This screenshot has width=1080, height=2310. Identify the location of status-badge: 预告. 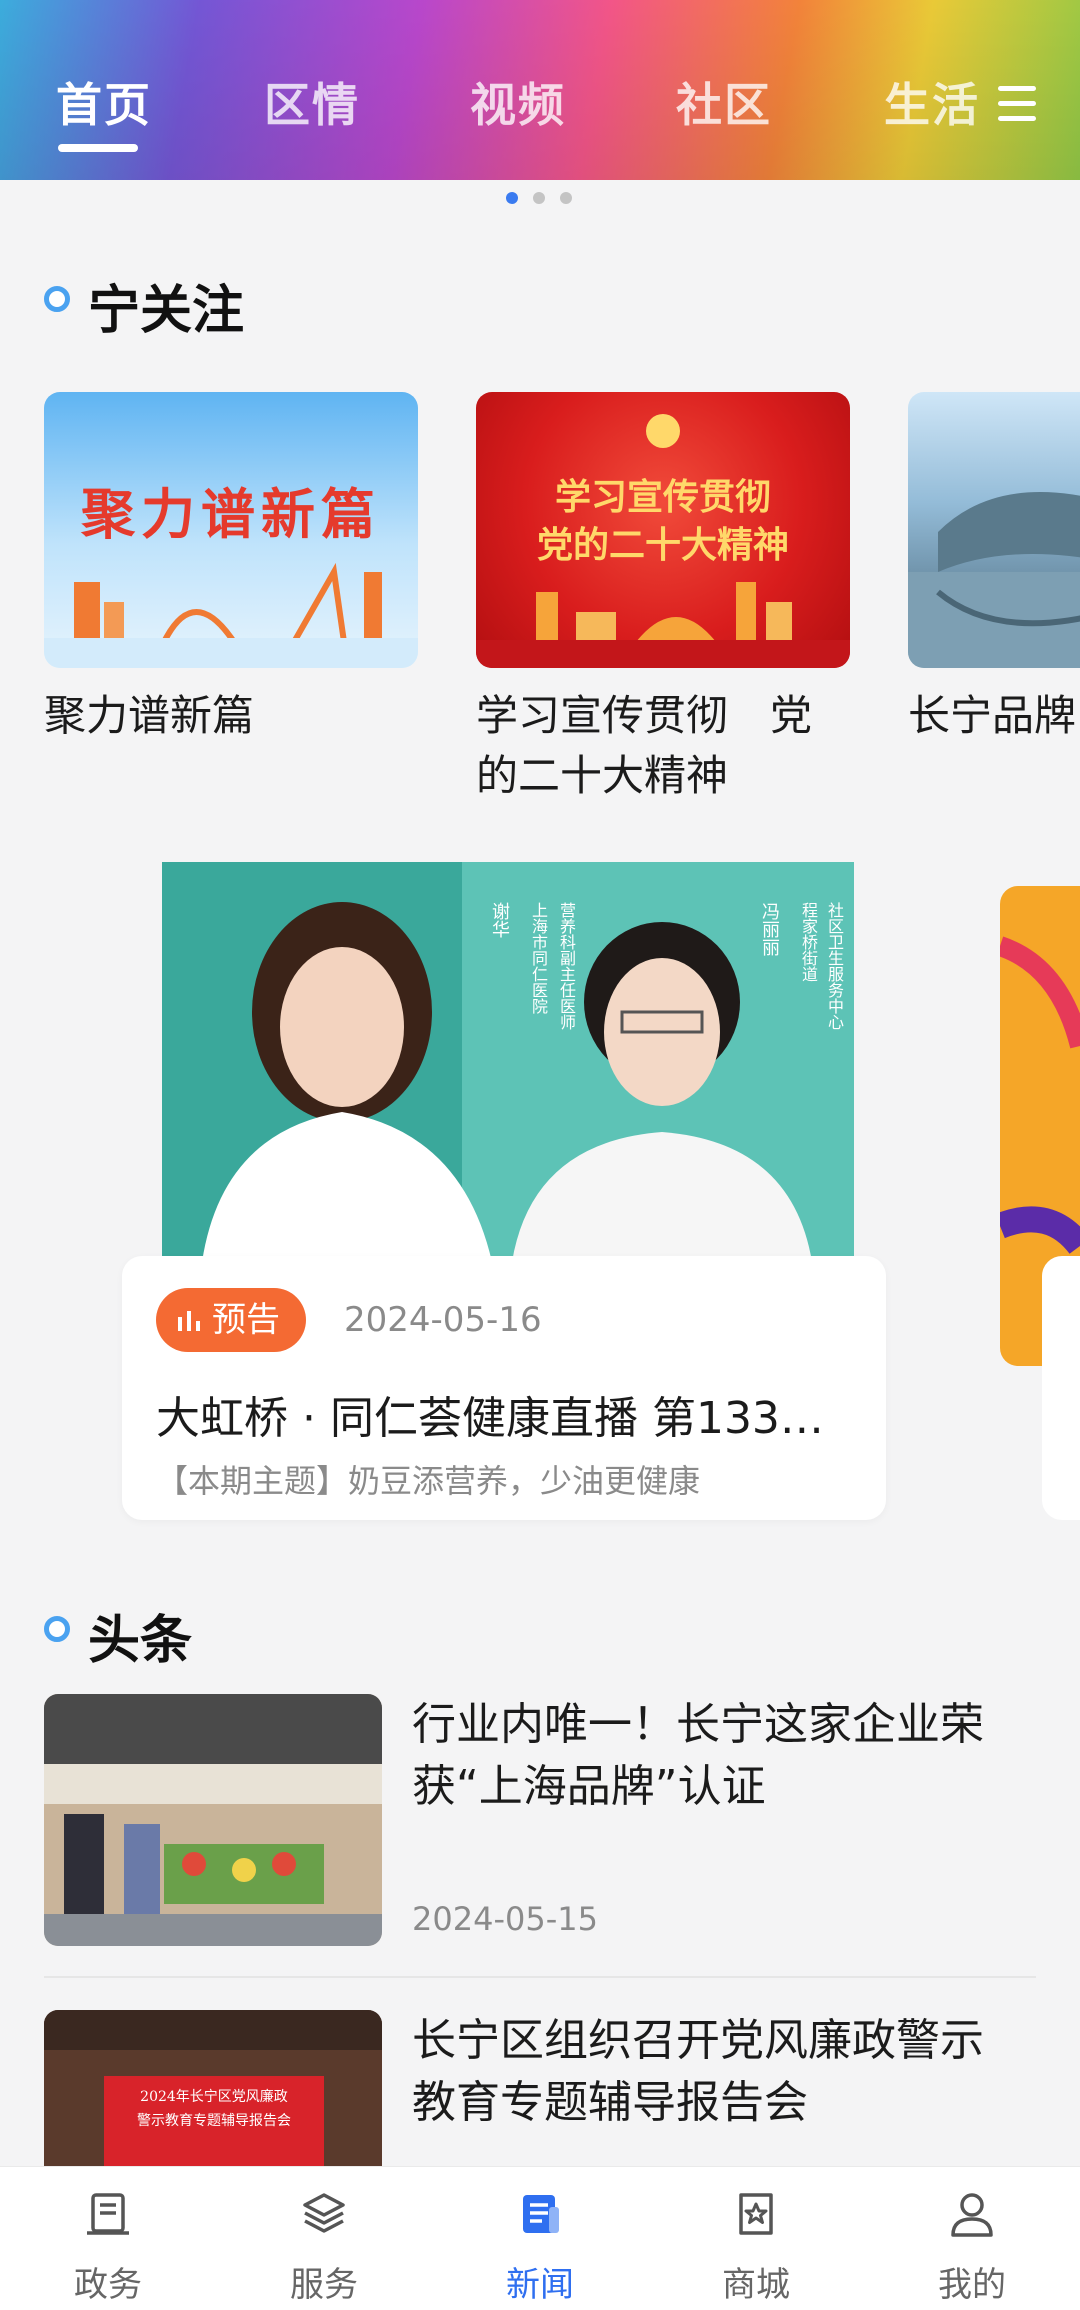
(231, 1320).